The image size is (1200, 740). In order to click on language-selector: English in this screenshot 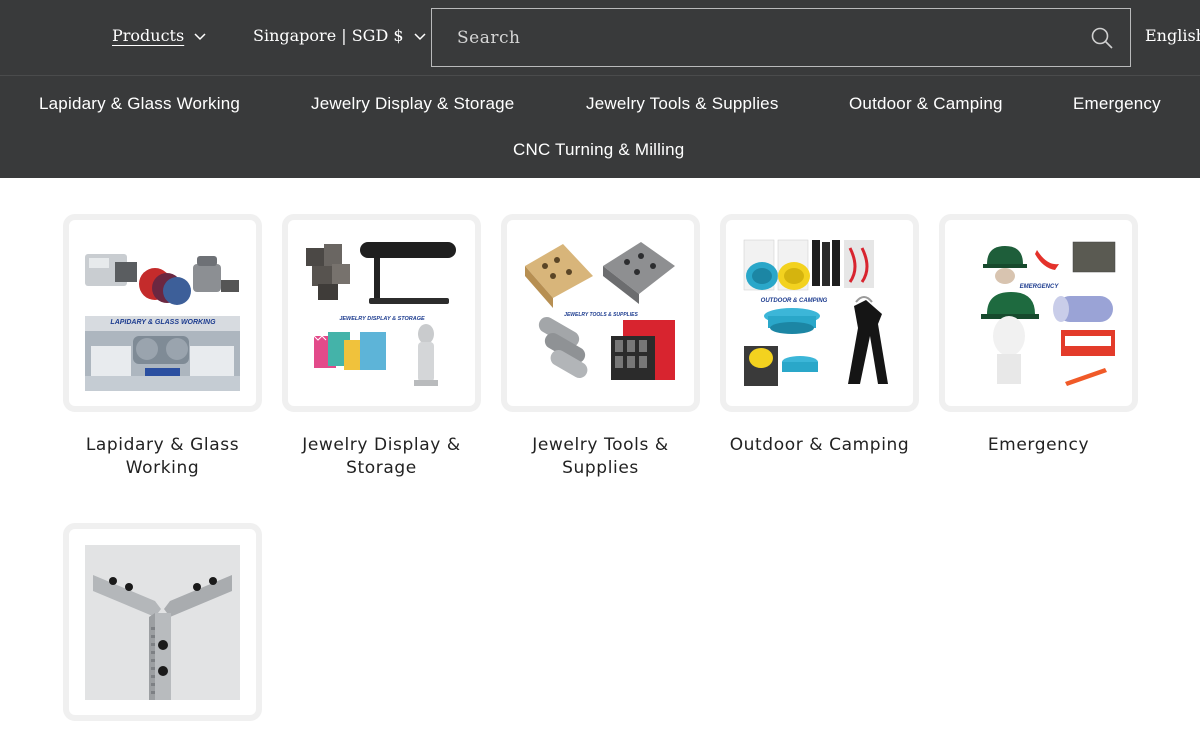, I will do `click(1172, 35)`.